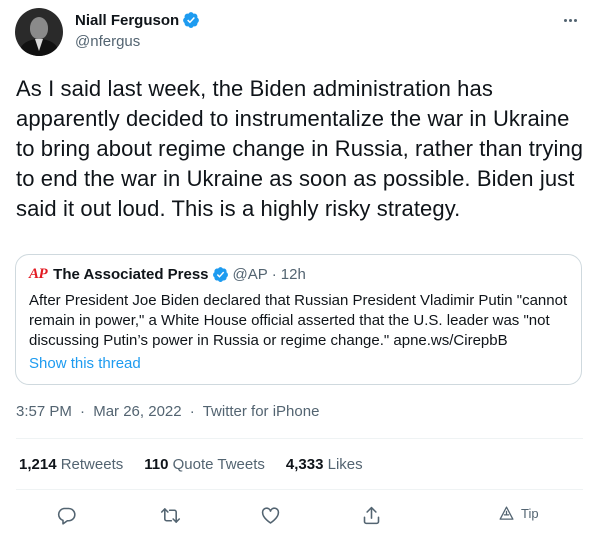  I want to click on quoted-age: 12h, so click(293, 274).